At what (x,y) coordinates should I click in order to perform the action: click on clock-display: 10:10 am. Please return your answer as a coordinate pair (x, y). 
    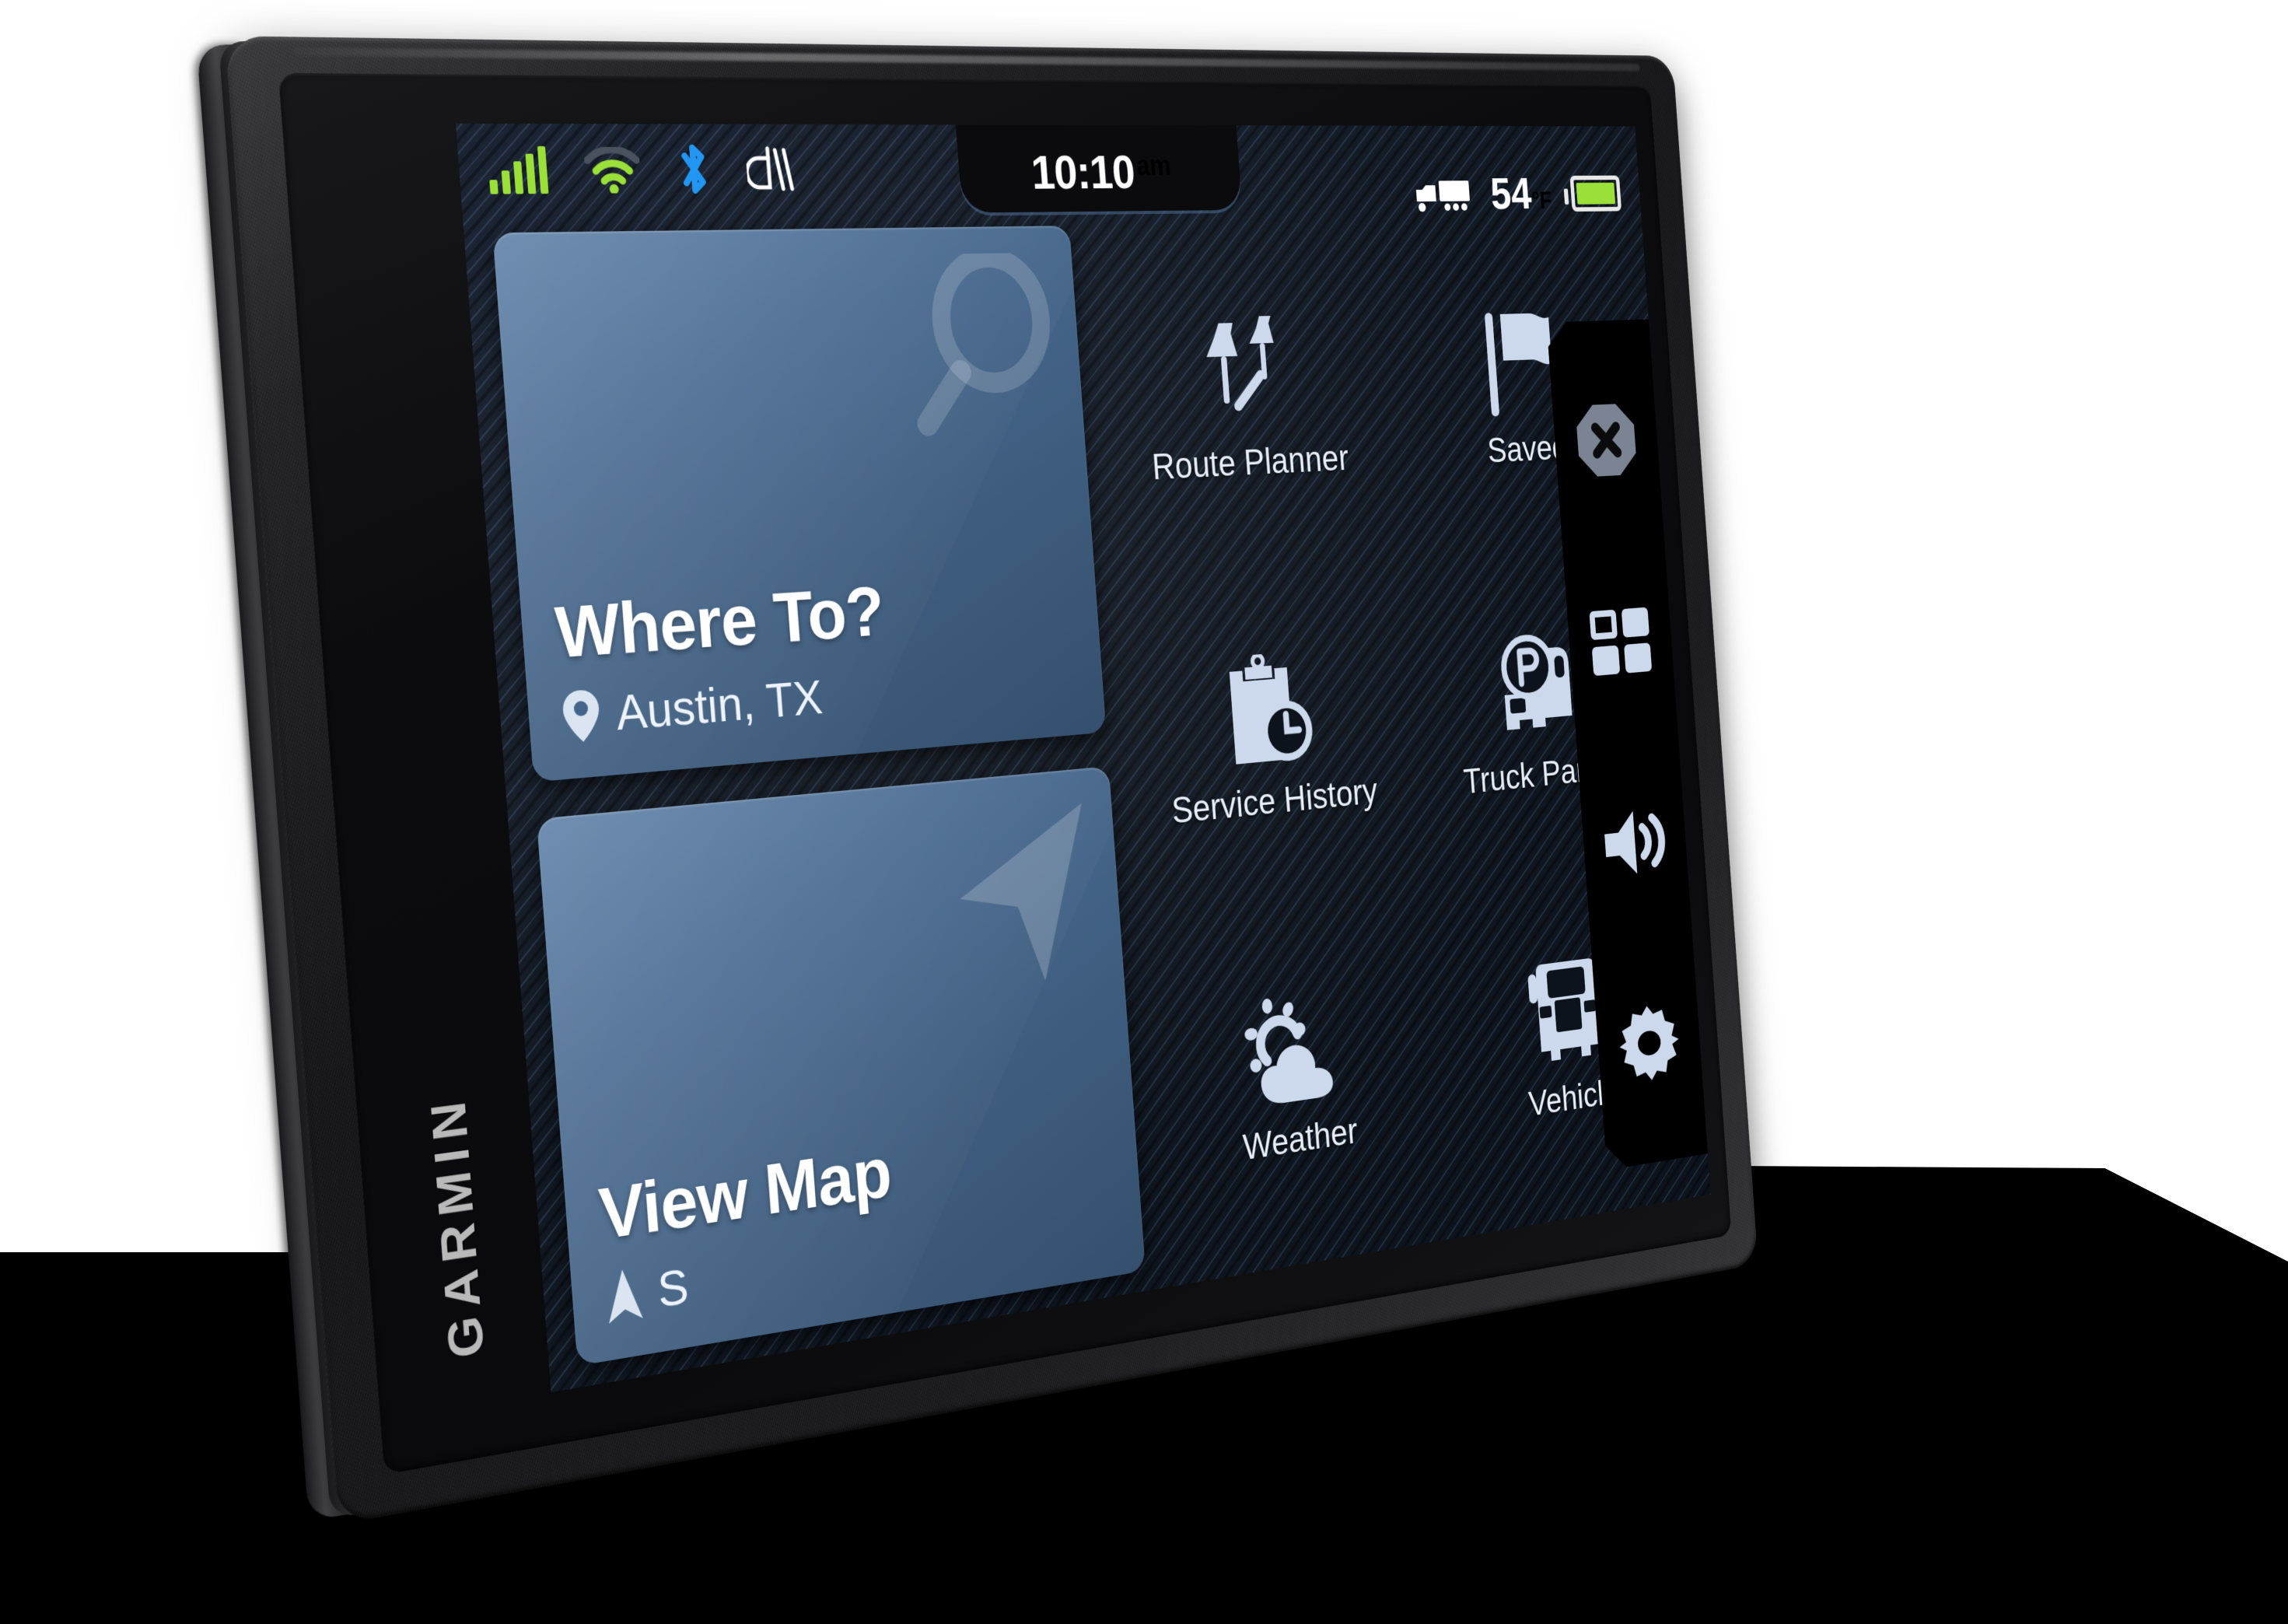
    Looking at the image, I should click on (1098, 168).